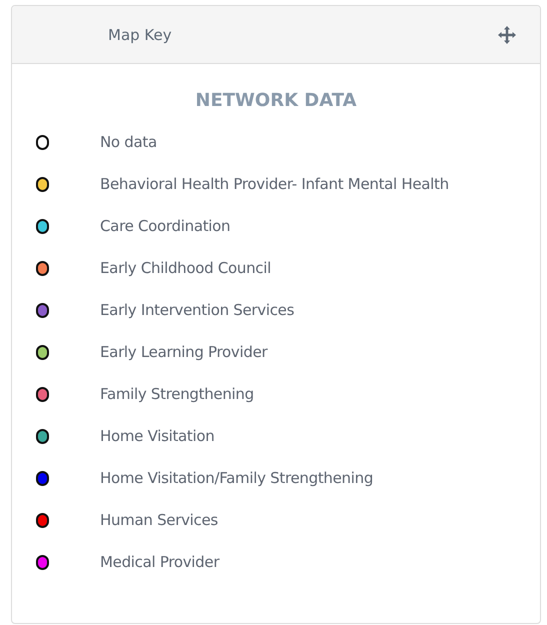 The height and width of the screenshot is (625, 547). What do you see at coordinates (274, 184) in the screenshot?
I see `legend-label: Behavioral Health Provider- Infant Mental Health` at bounding box center [274, 184].